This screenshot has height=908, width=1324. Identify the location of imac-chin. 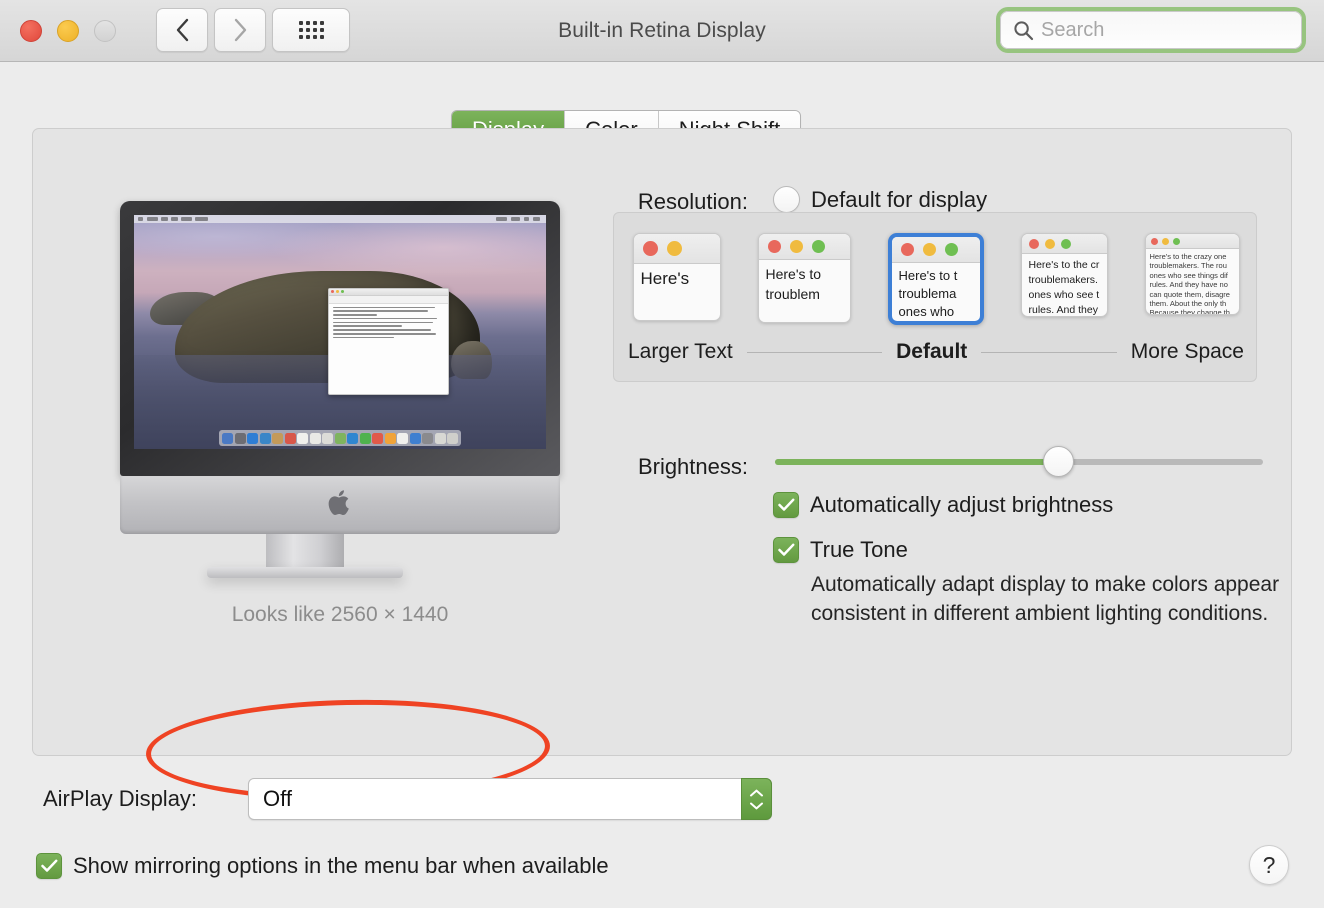
(340, 505).